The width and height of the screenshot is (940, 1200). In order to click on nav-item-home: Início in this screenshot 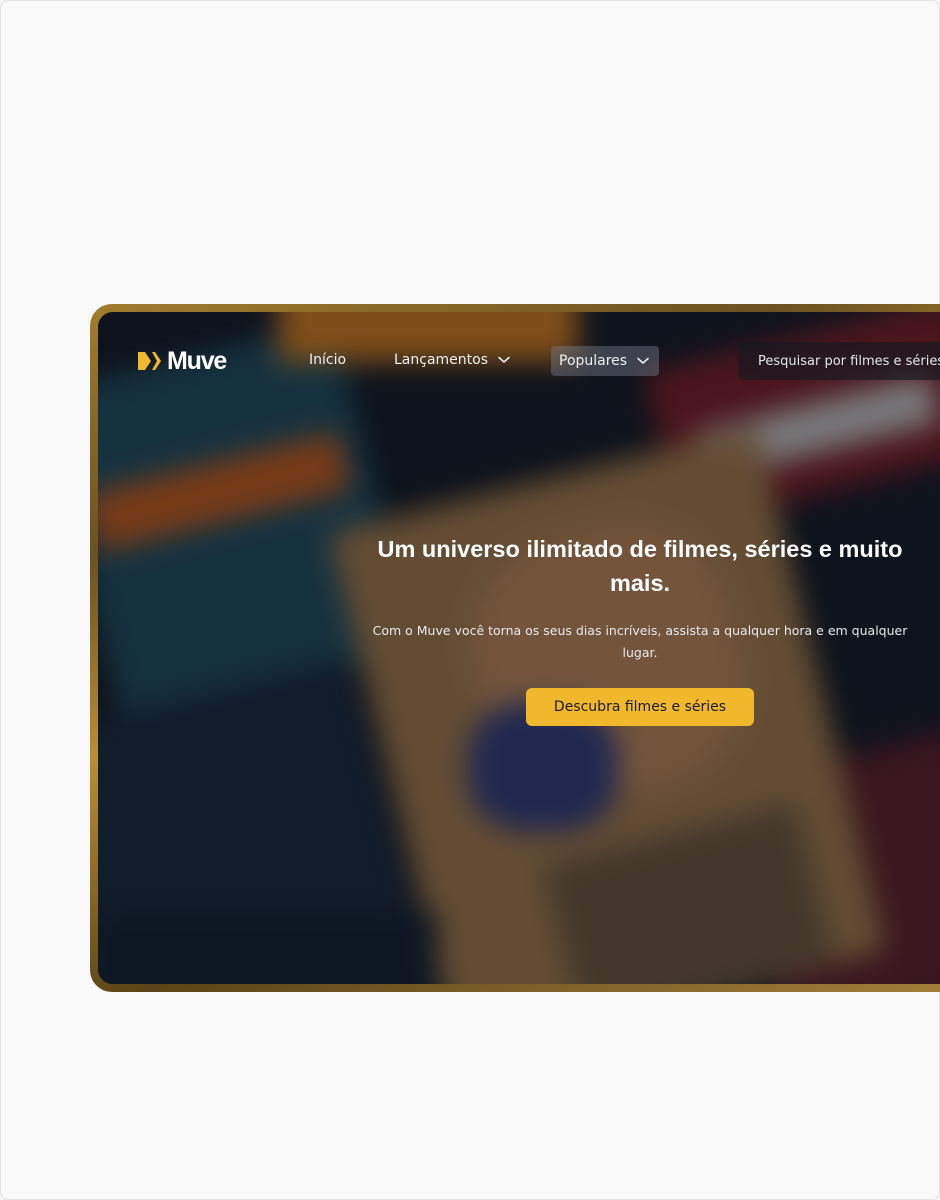, I will do `click(327, 360)`.